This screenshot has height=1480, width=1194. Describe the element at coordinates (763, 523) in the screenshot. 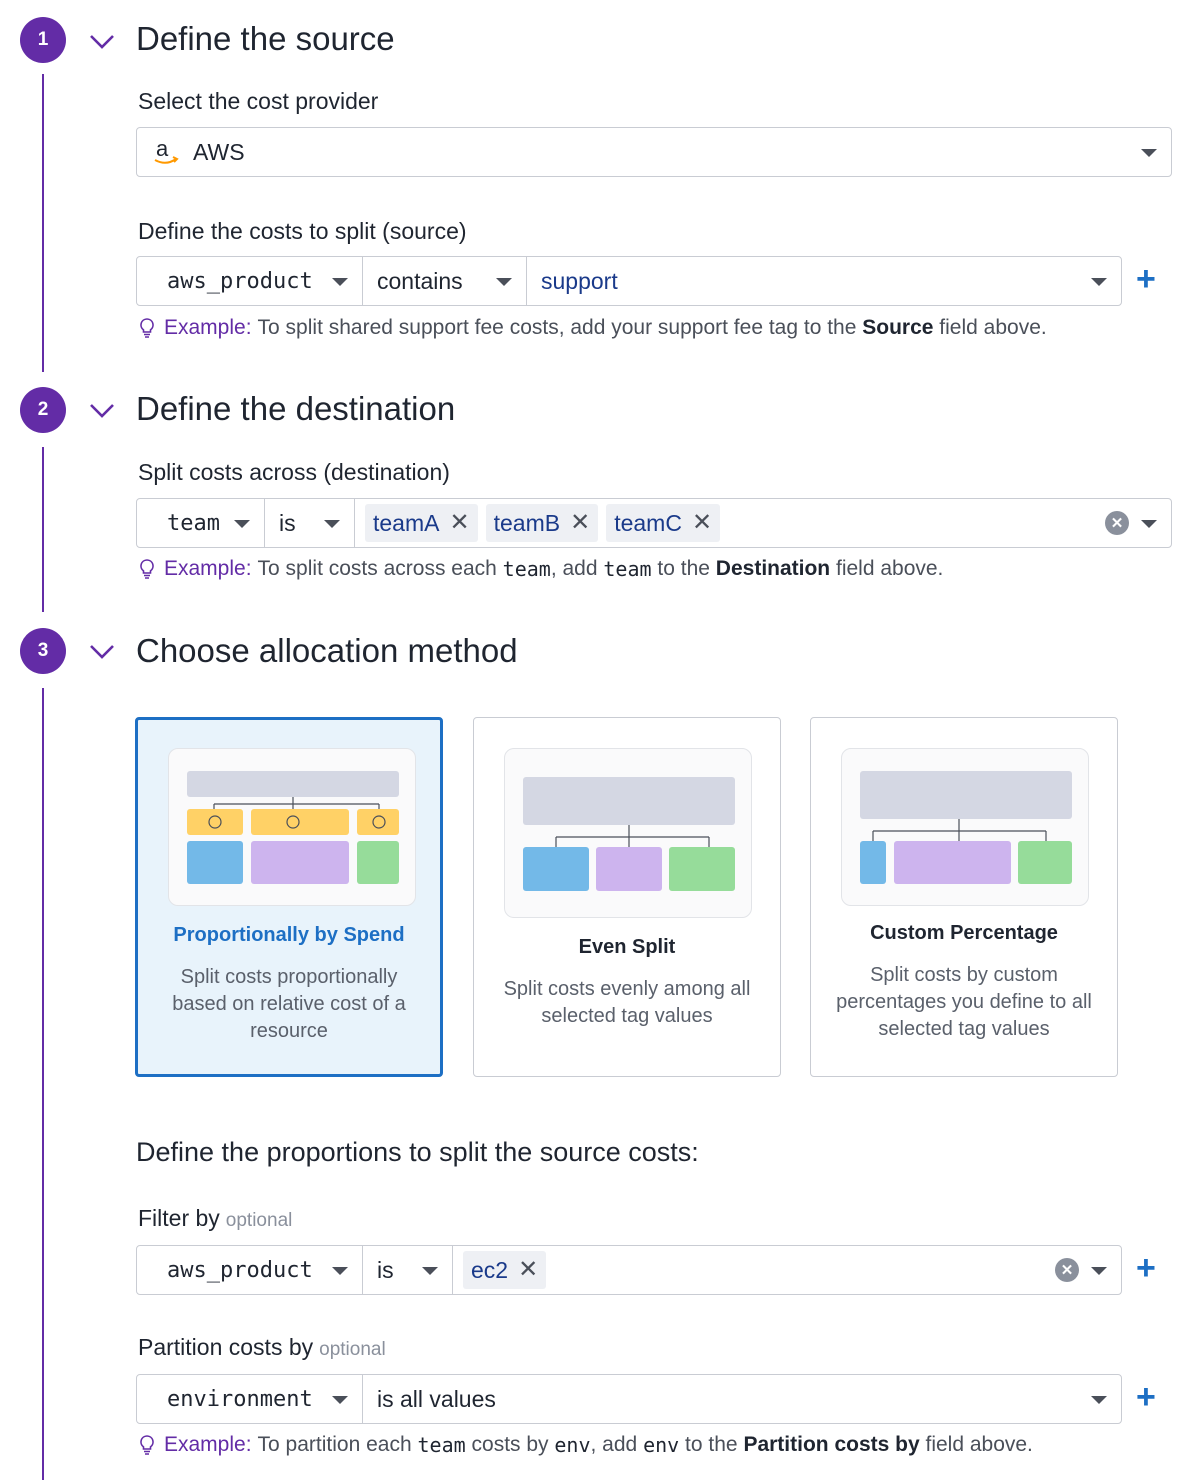

I see `destination-values-input: teamA ✕ teamB ✕ teamC ✕ ✕` at that location.